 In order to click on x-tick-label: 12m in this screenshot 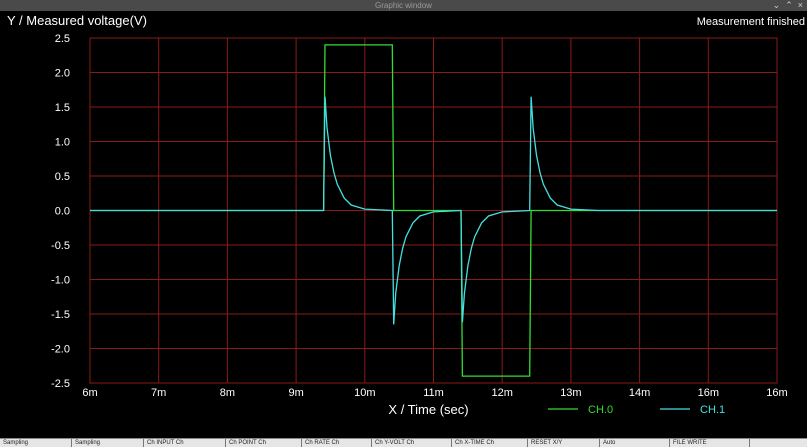, I will do `click(501, 393)`.